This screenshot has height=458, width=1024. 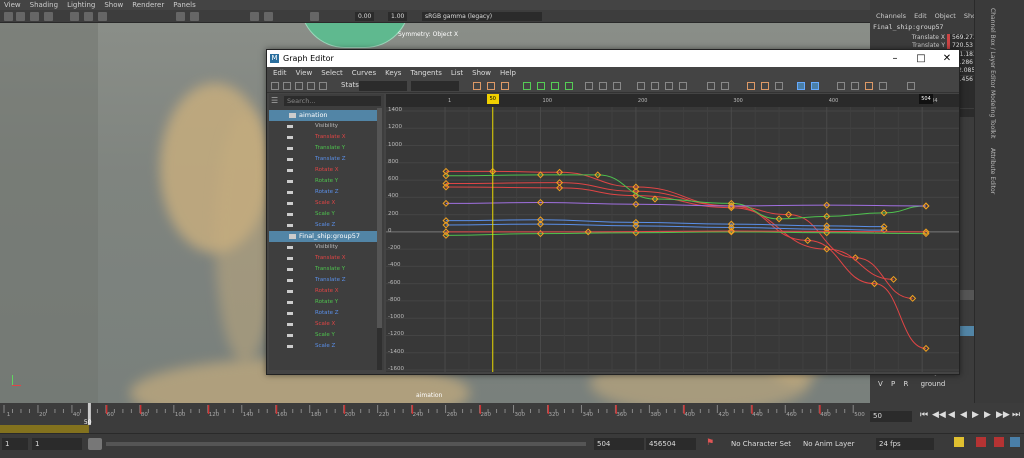 What do you see at coordinates (15, 444) in the screenshot?
I see `start-time-field: 1` at bounding box center [15, 444].